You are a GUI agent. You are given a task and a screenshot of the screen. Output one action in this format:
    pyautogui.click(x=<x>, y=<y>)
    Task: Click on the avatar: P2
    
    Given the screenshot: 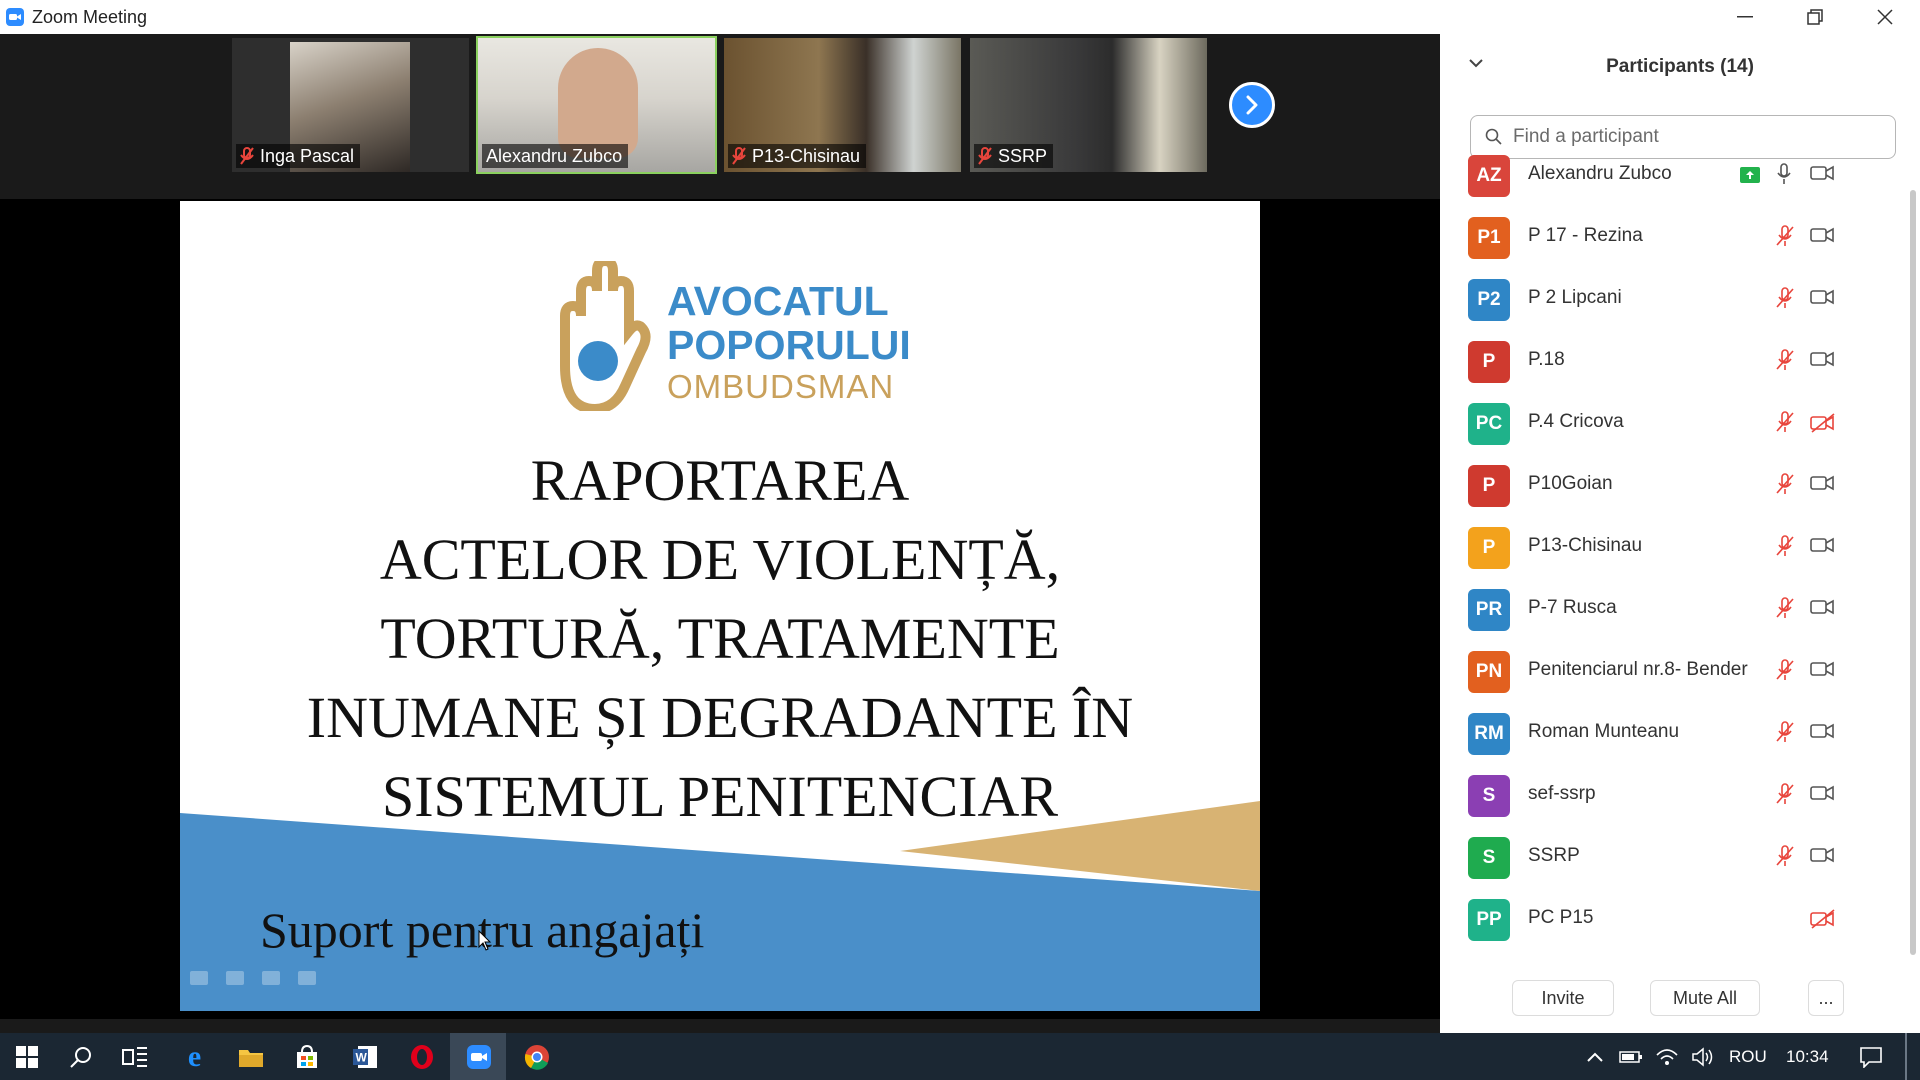 What is the action you would take?
    pyautogui.click(x=1489, y=300)
    